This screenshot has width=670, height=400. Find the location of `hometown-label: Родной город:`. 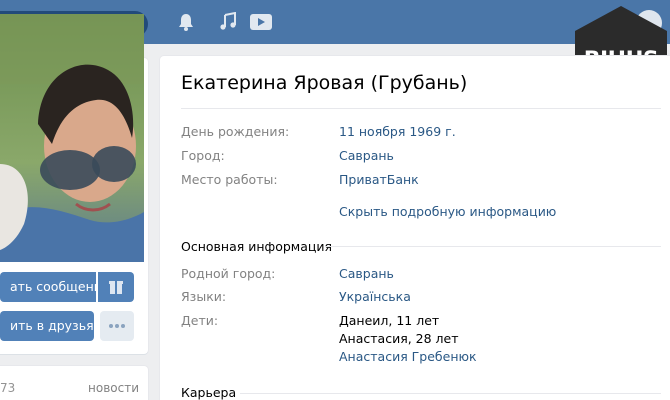

hometown-label: Родной город: is located at coordinates (228, 273).